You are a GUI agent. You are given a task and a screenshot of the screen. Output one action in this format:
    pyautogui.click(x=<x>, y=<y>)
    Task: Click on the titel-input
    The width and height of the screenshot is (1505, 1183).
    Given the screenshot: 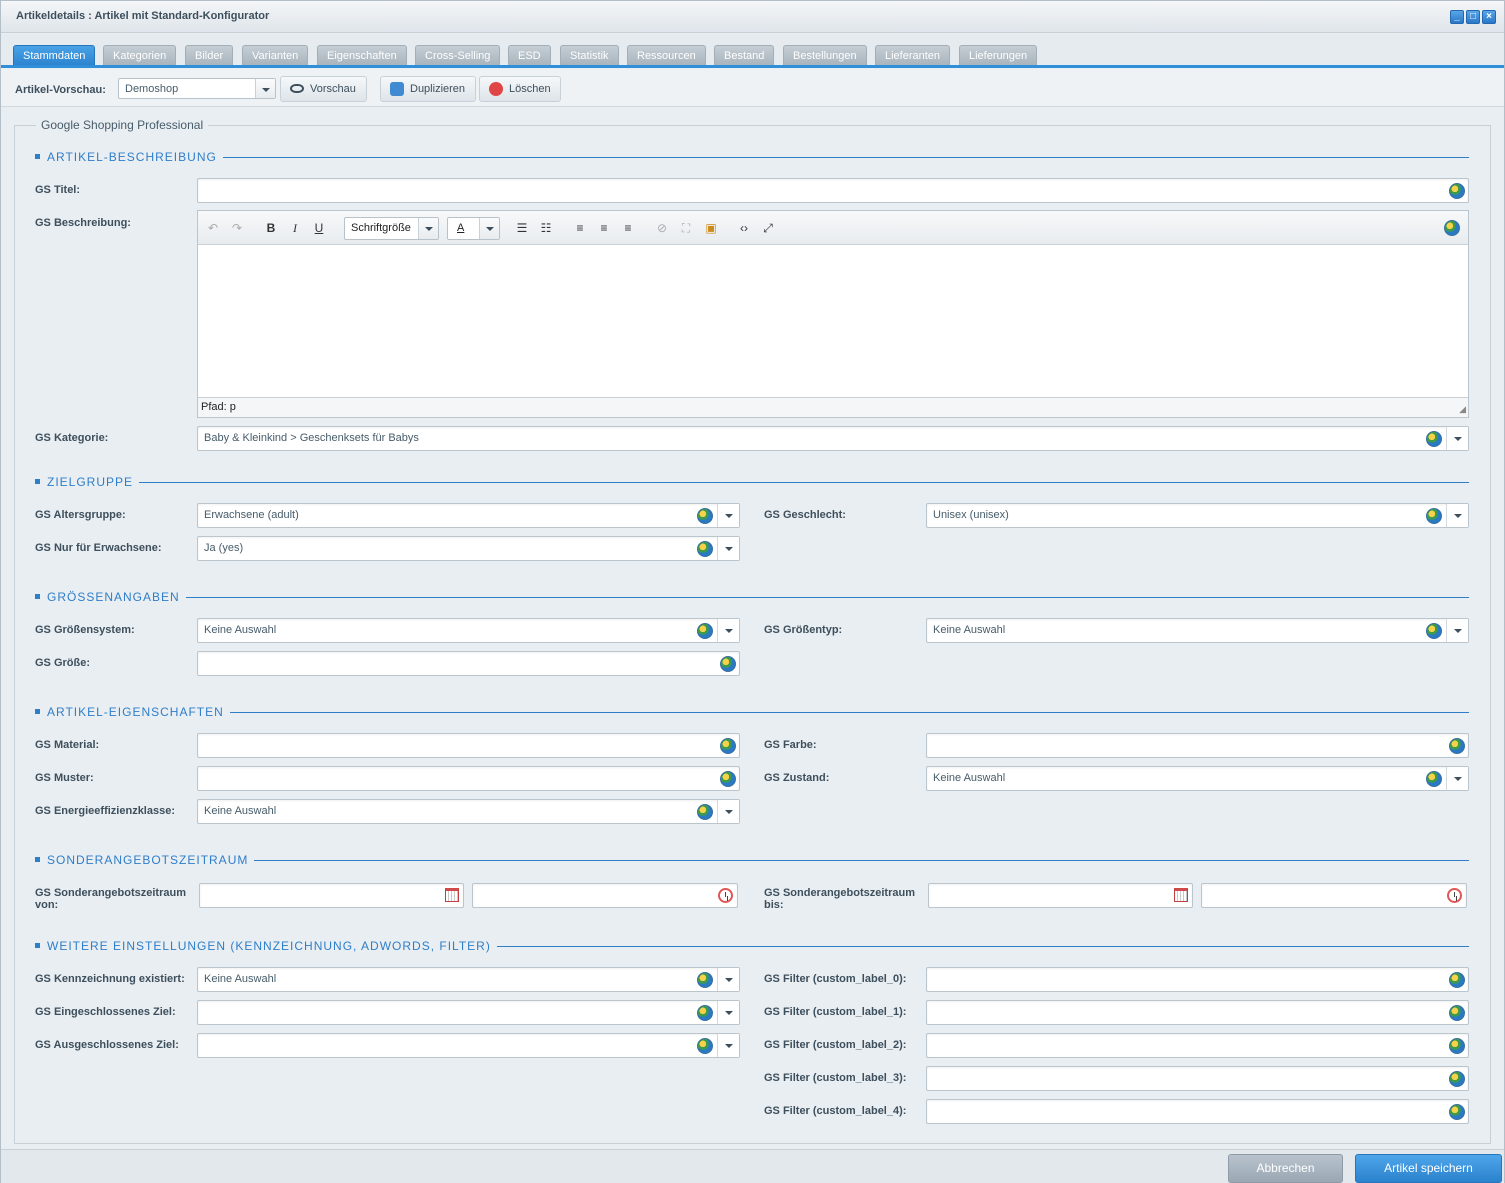 What is the action you would take?
    pyautogui.click(x=833, y=190)
    